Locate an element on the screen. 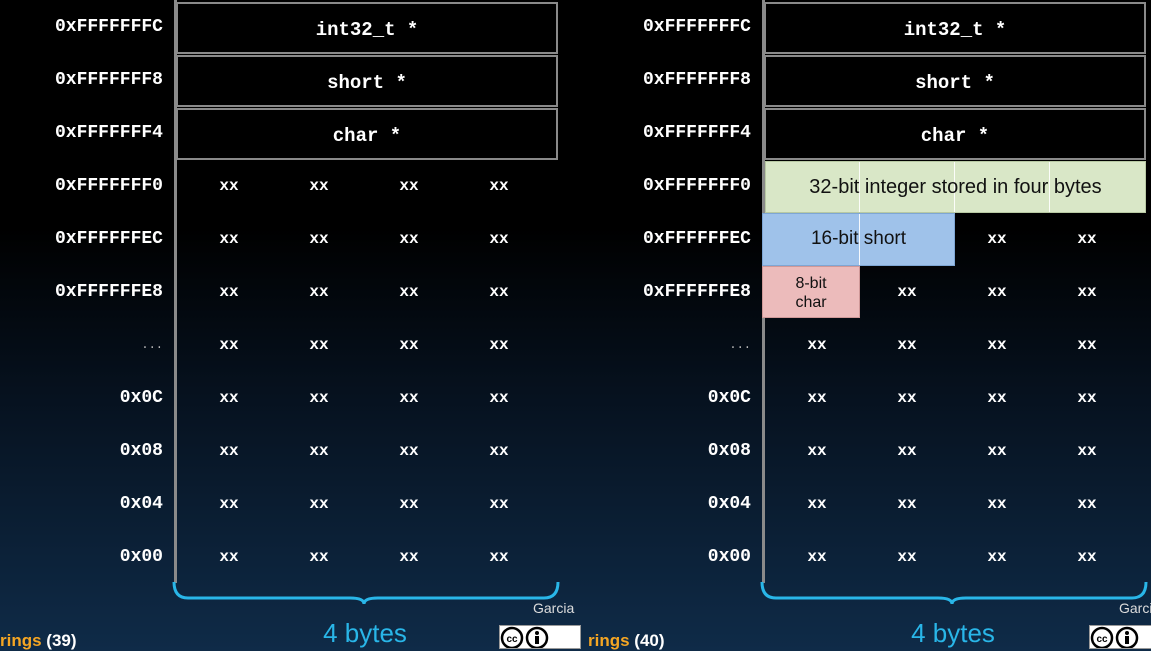 This screenshot has height=651, width=1151. address-label: 0x08 is located at coordinates (141, 451).